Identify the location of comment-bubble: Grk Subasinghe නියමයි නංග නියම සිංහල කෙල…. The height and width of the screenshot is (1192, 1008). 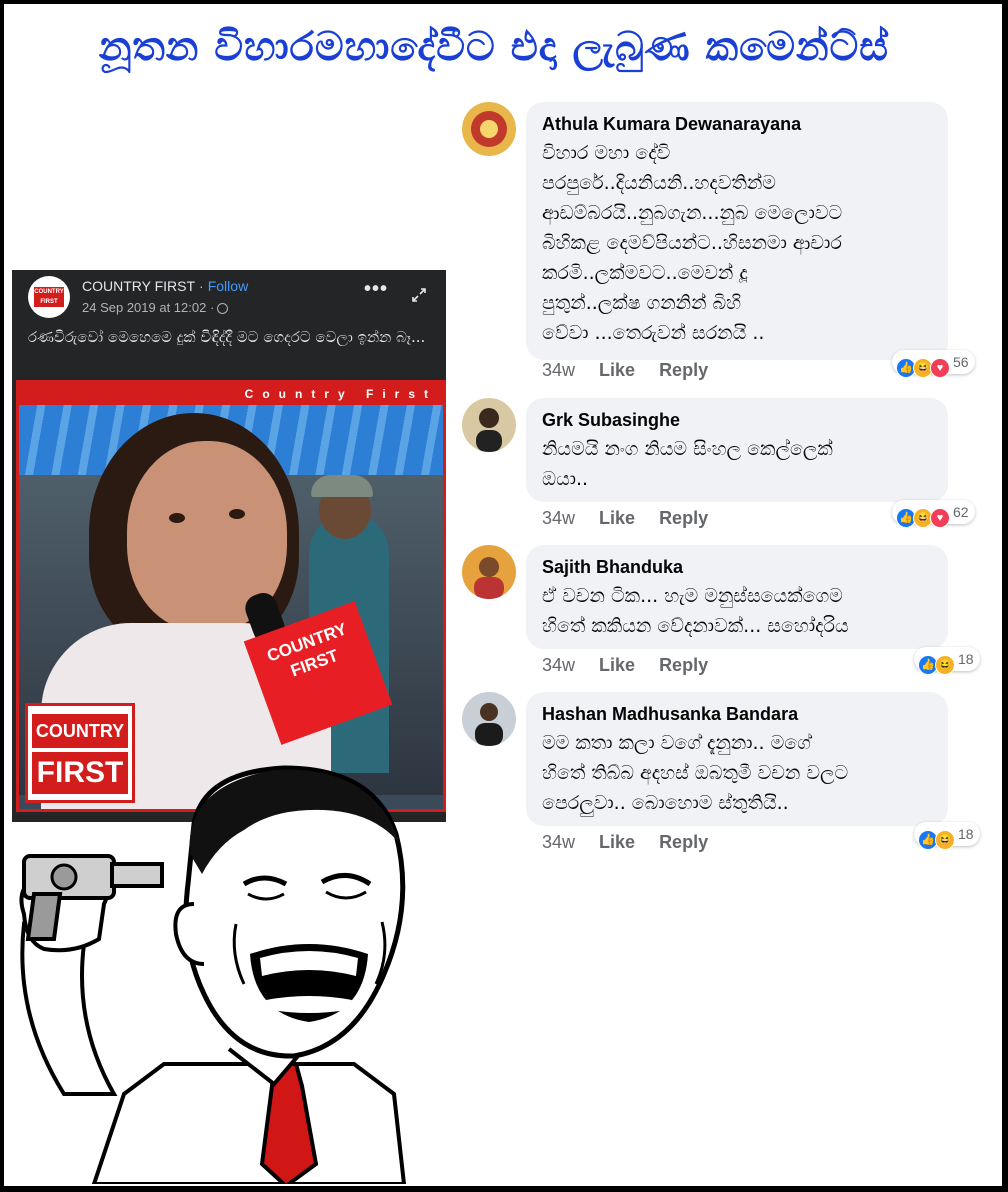
(737, 450).